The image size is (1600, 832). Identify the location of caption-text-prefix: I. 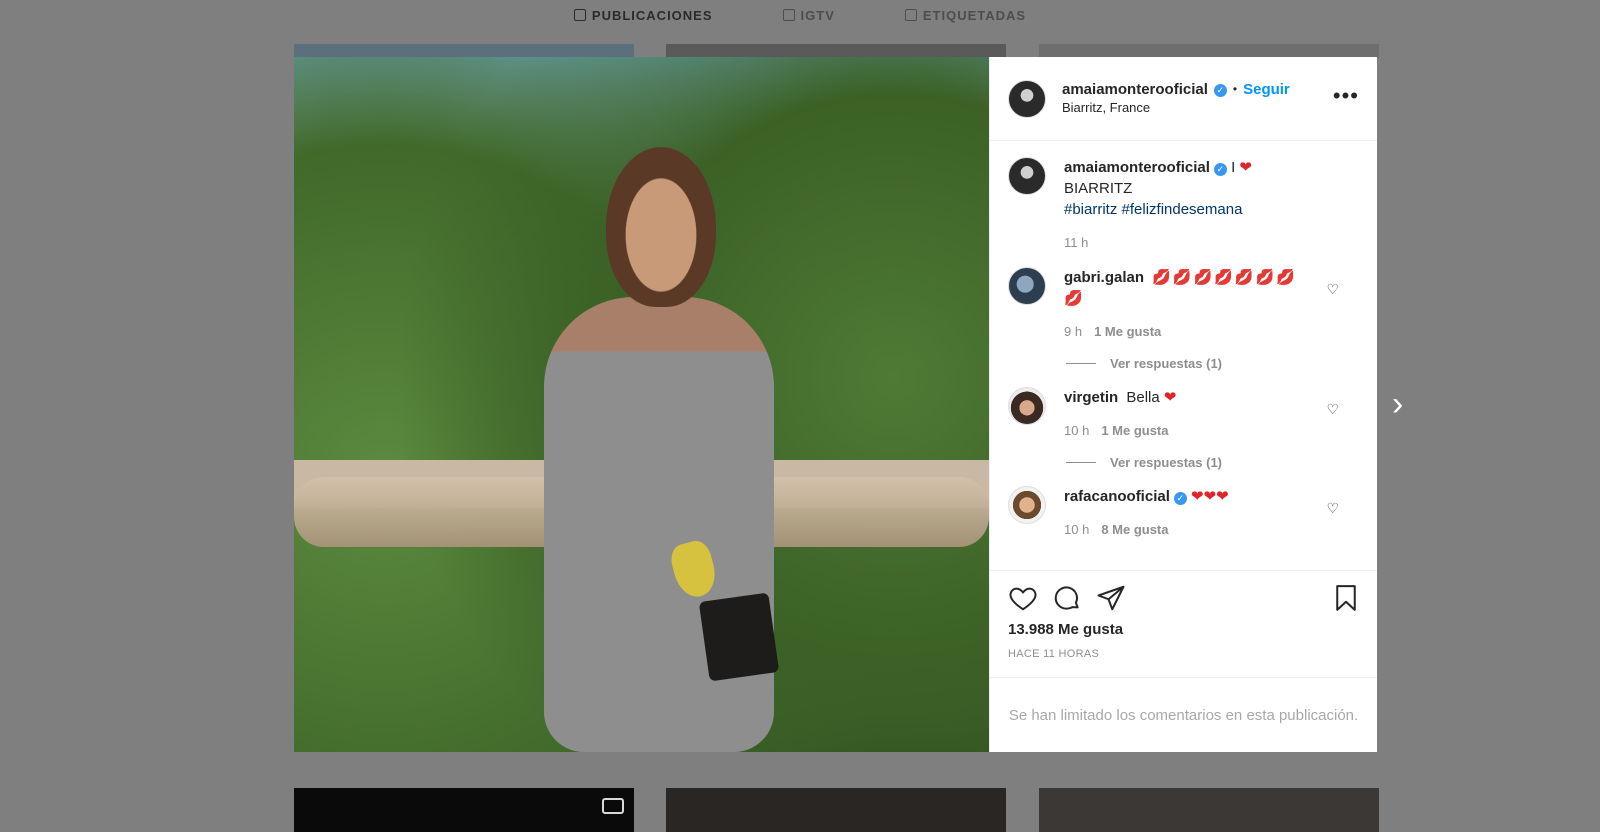
(1233, 167).